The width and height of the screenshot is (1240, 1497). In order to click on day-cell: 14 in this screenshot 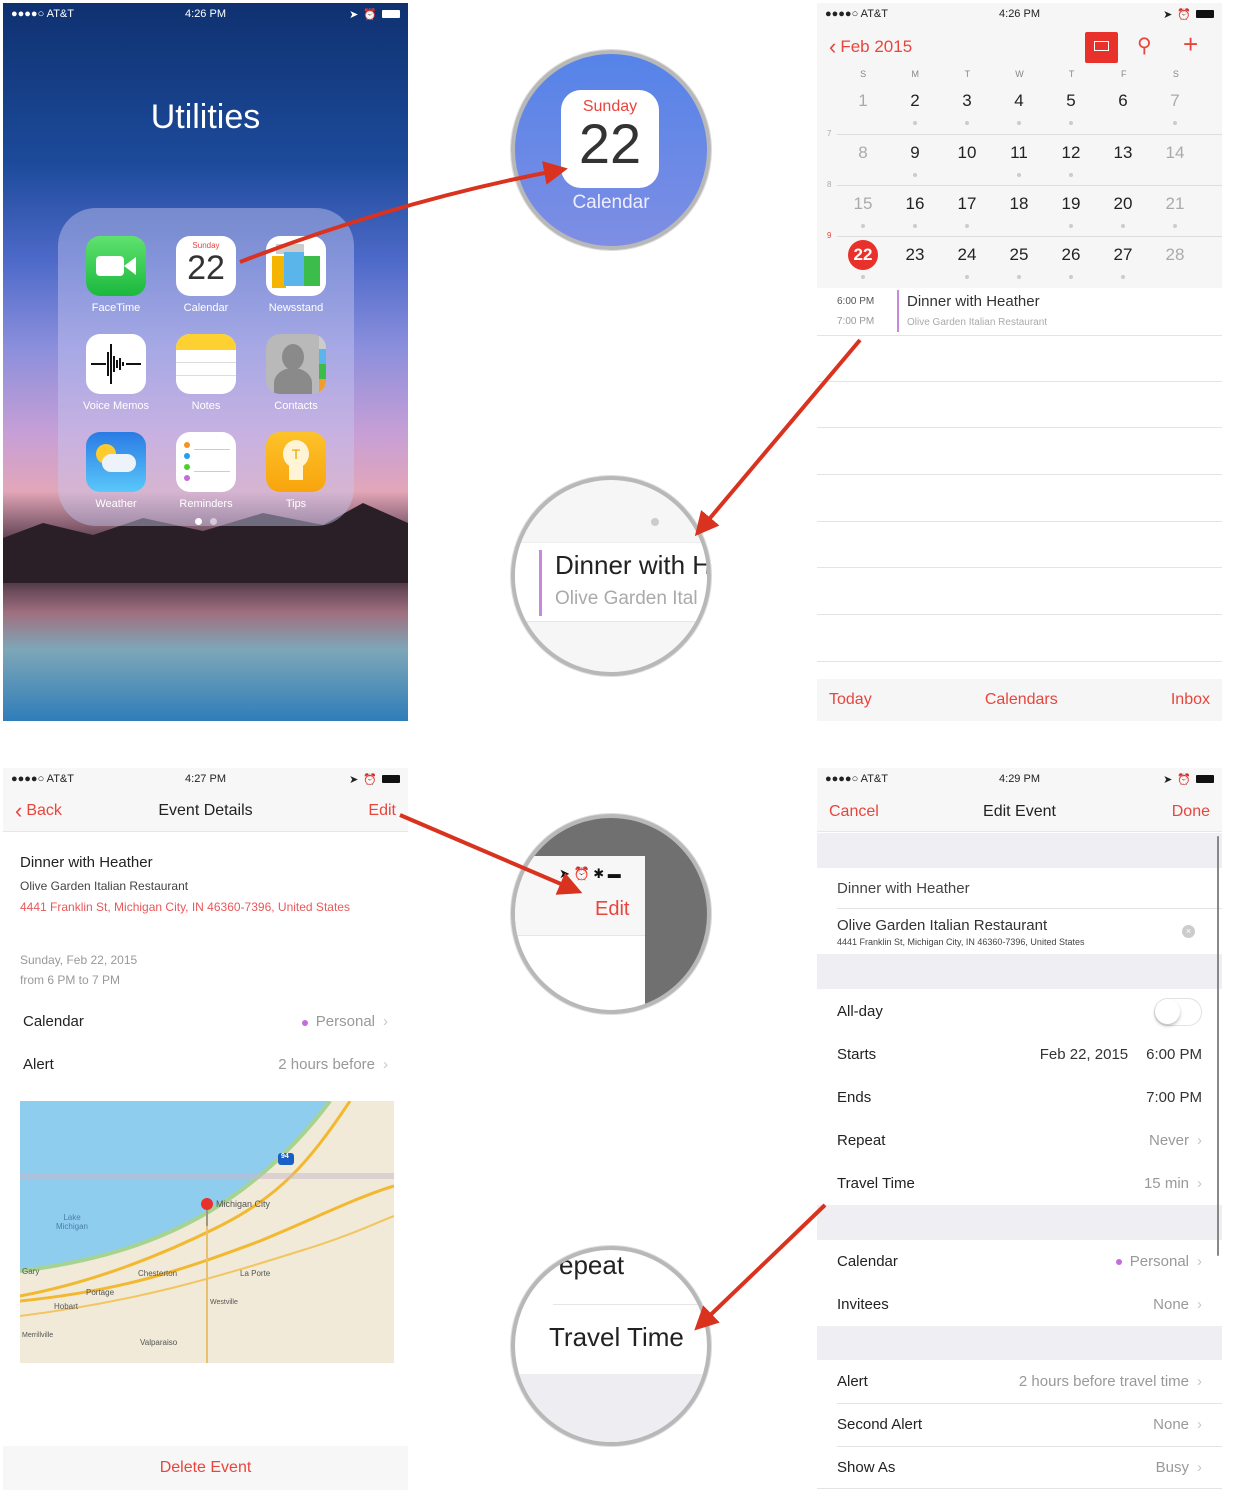, I will do `click(1175, 164)`.